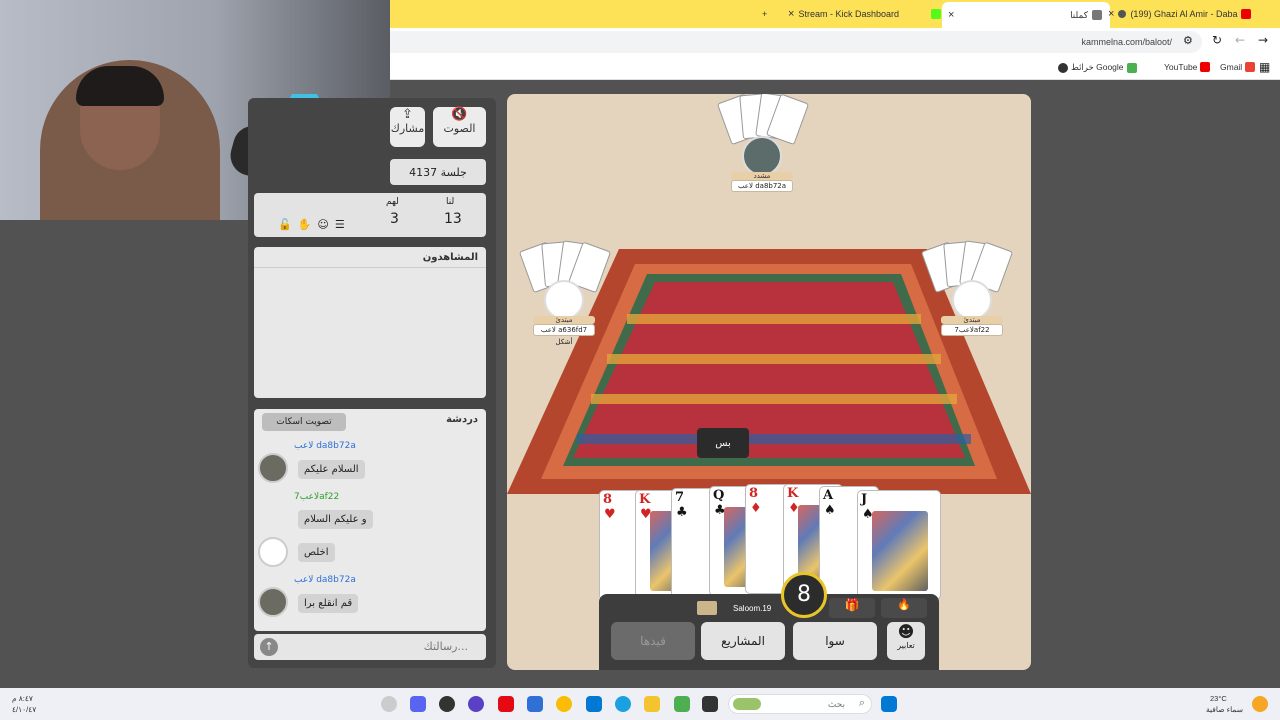 This screenshot has height=720, width=1280. Describe the element at coordinates (1026, 15) in the screenshot. I see `tab-kammelna: × كملنا` at that location.